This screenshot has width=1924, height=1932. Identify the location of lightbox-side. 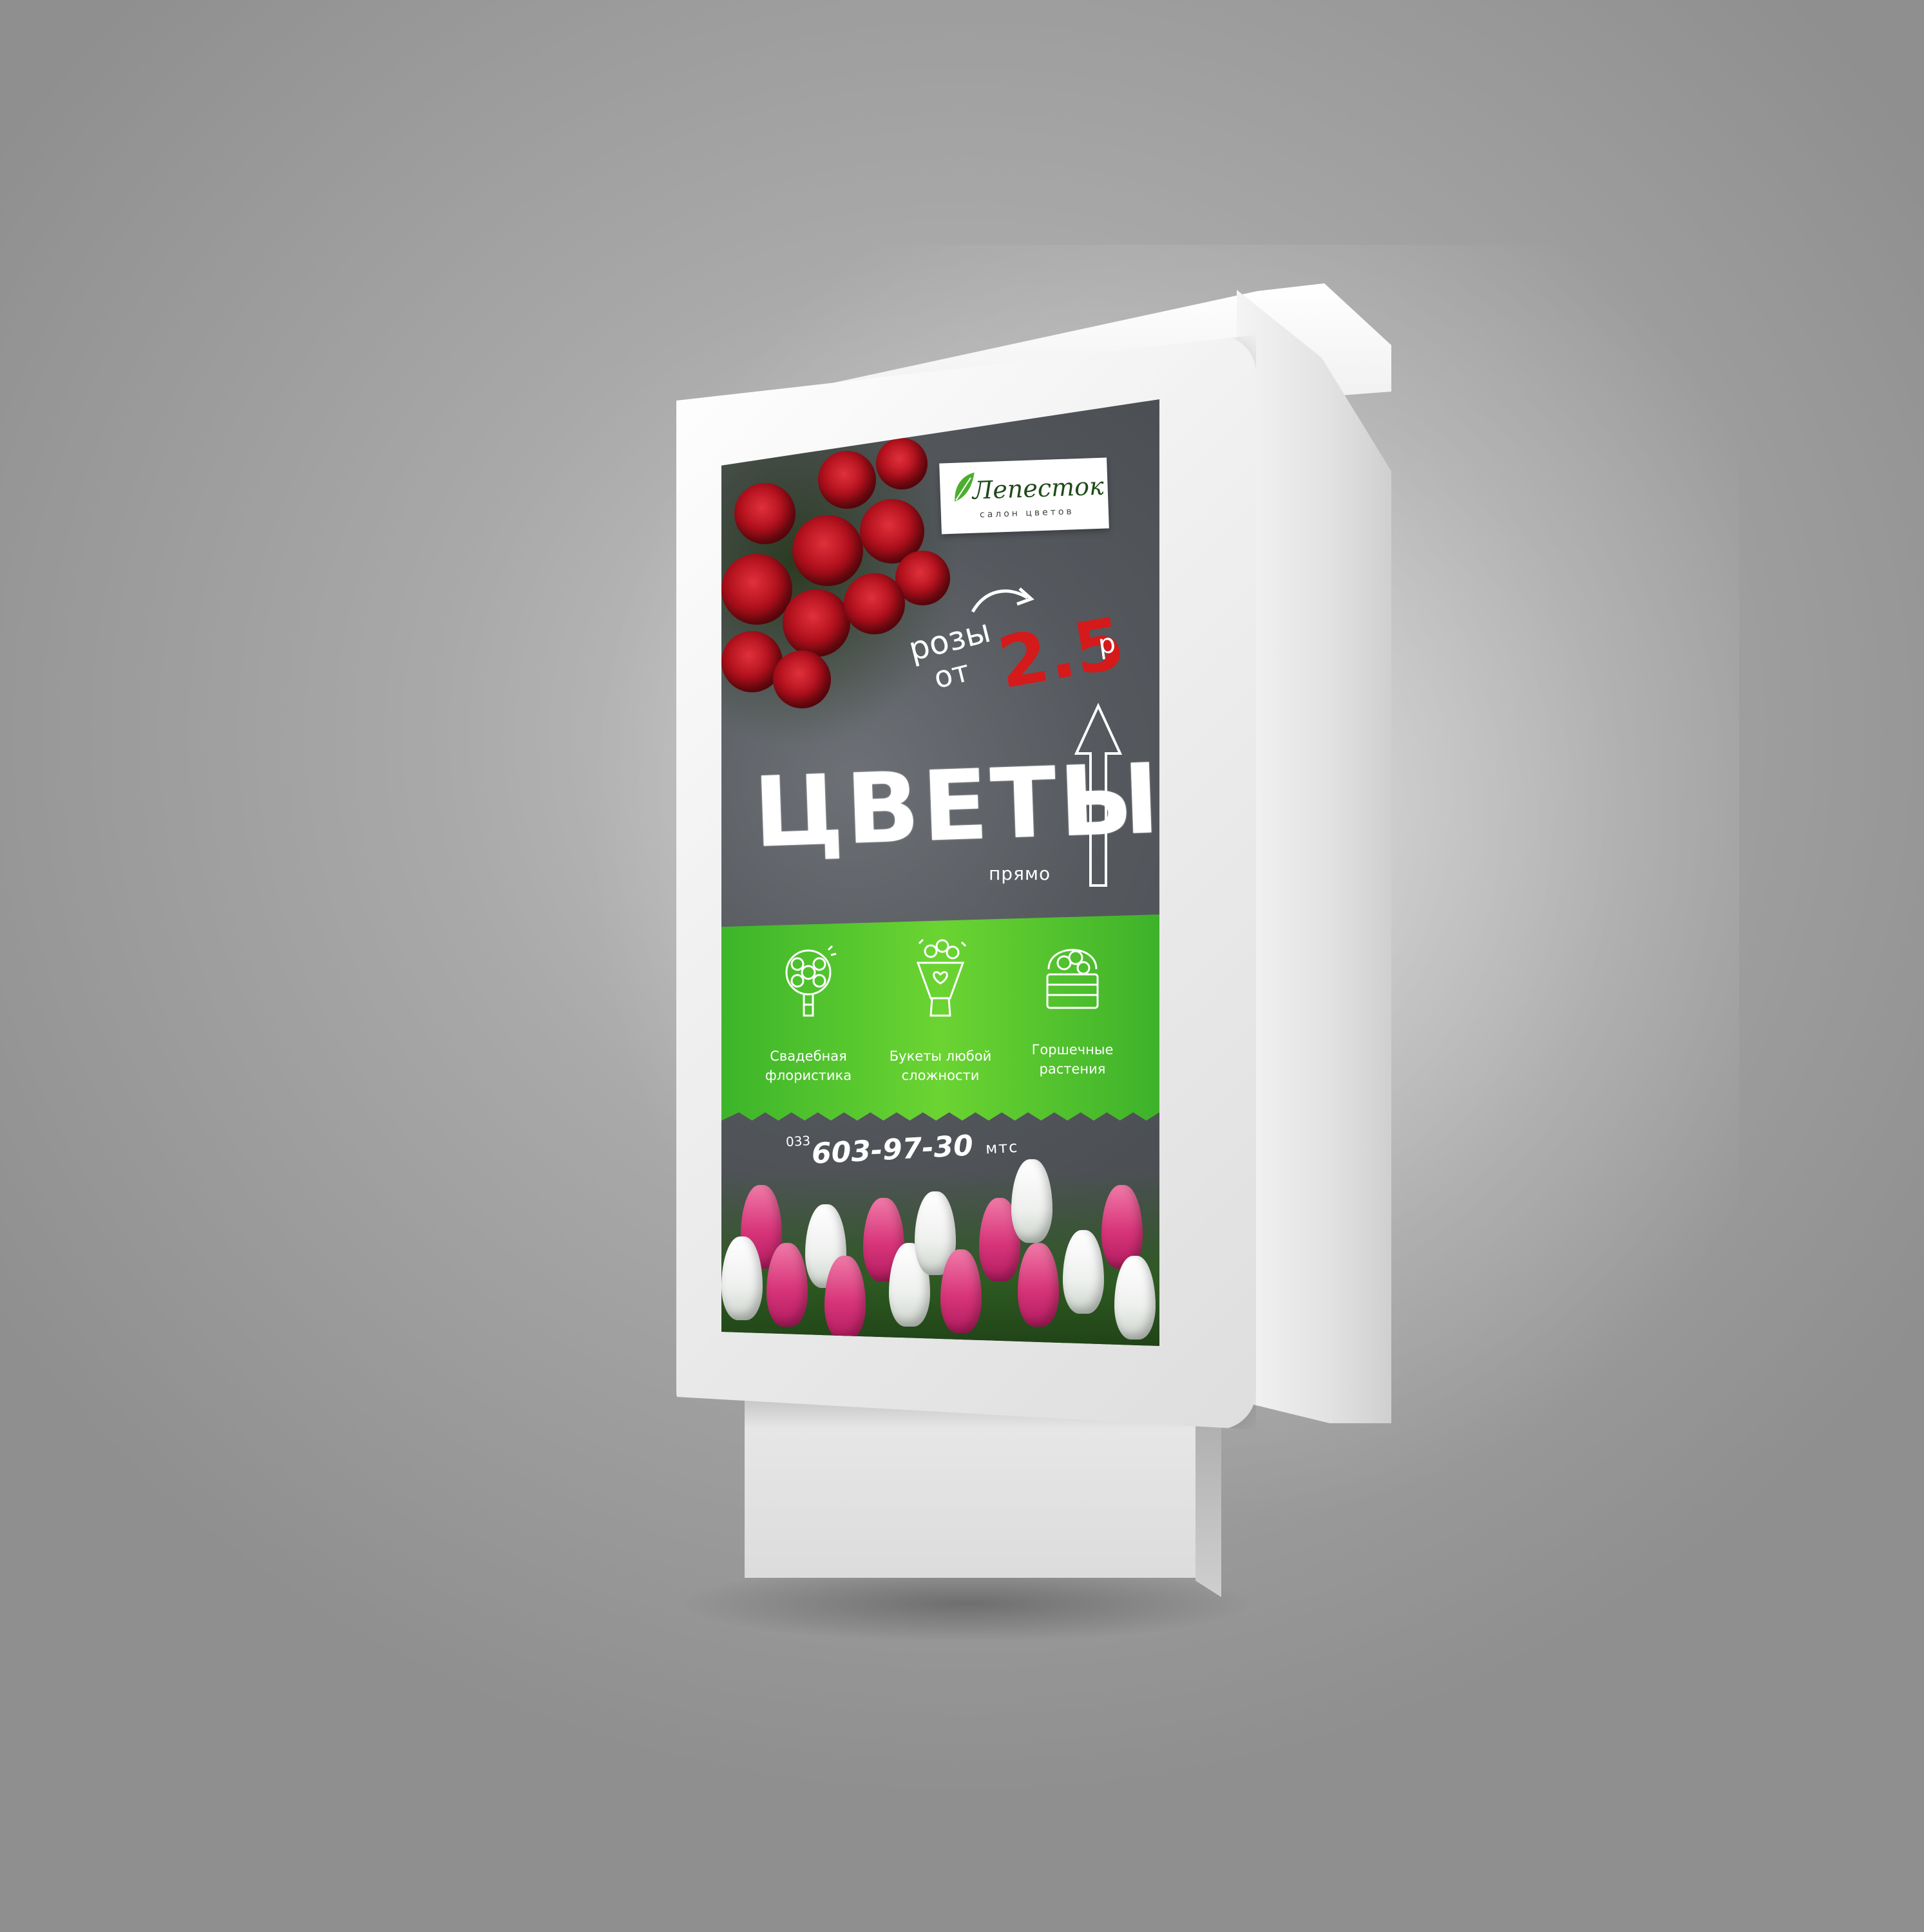
(1314, 856).